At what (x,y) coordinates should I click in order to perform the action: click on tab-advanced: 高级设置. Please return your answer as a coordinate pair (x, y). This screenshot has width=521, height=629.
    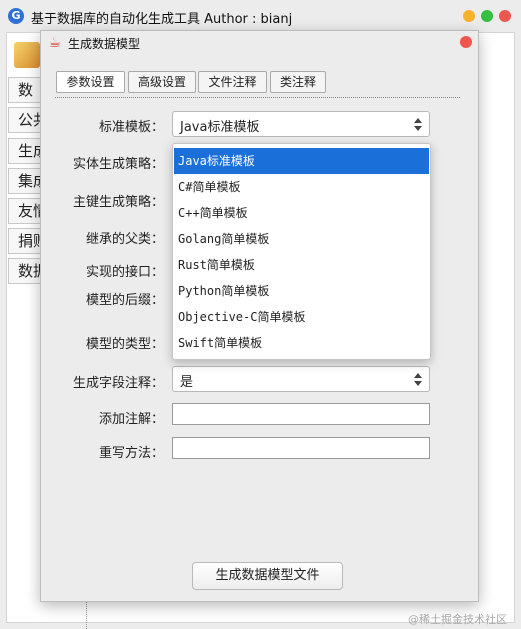
    Looking at the image, I should click on (162, 82).